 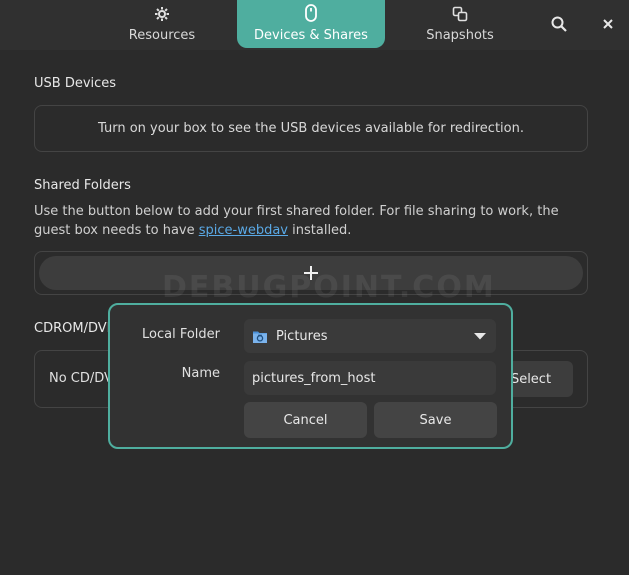 I want to click on search-icon, so click(x=559, y=24).